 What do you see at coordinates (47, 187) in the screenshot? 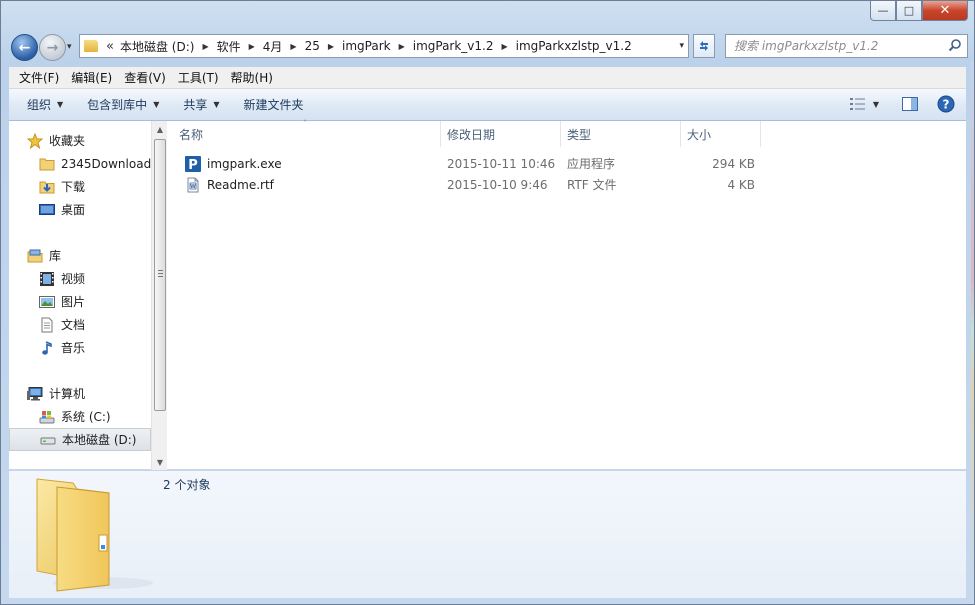
I see `downloads-folder-icon` at bounding box center [47, 187].